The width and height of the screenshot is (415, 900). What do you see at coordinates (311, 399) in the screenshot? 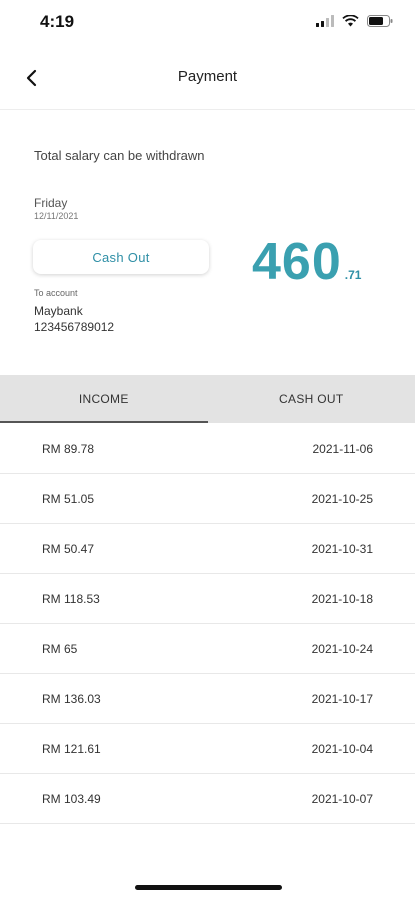
I see `tab-cash-out: CASH OUT` at bounding box center [311, 399].